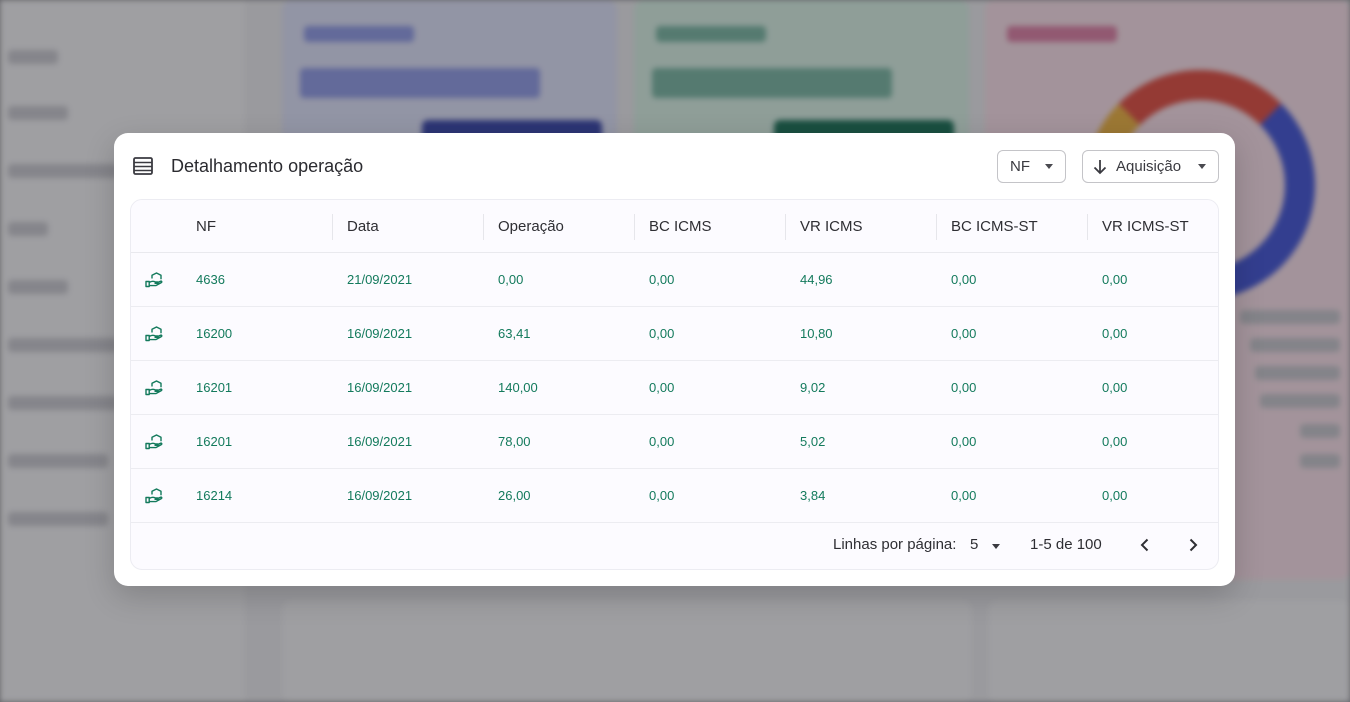  I want to click on column-header-nf: NF, so click(198, 226).